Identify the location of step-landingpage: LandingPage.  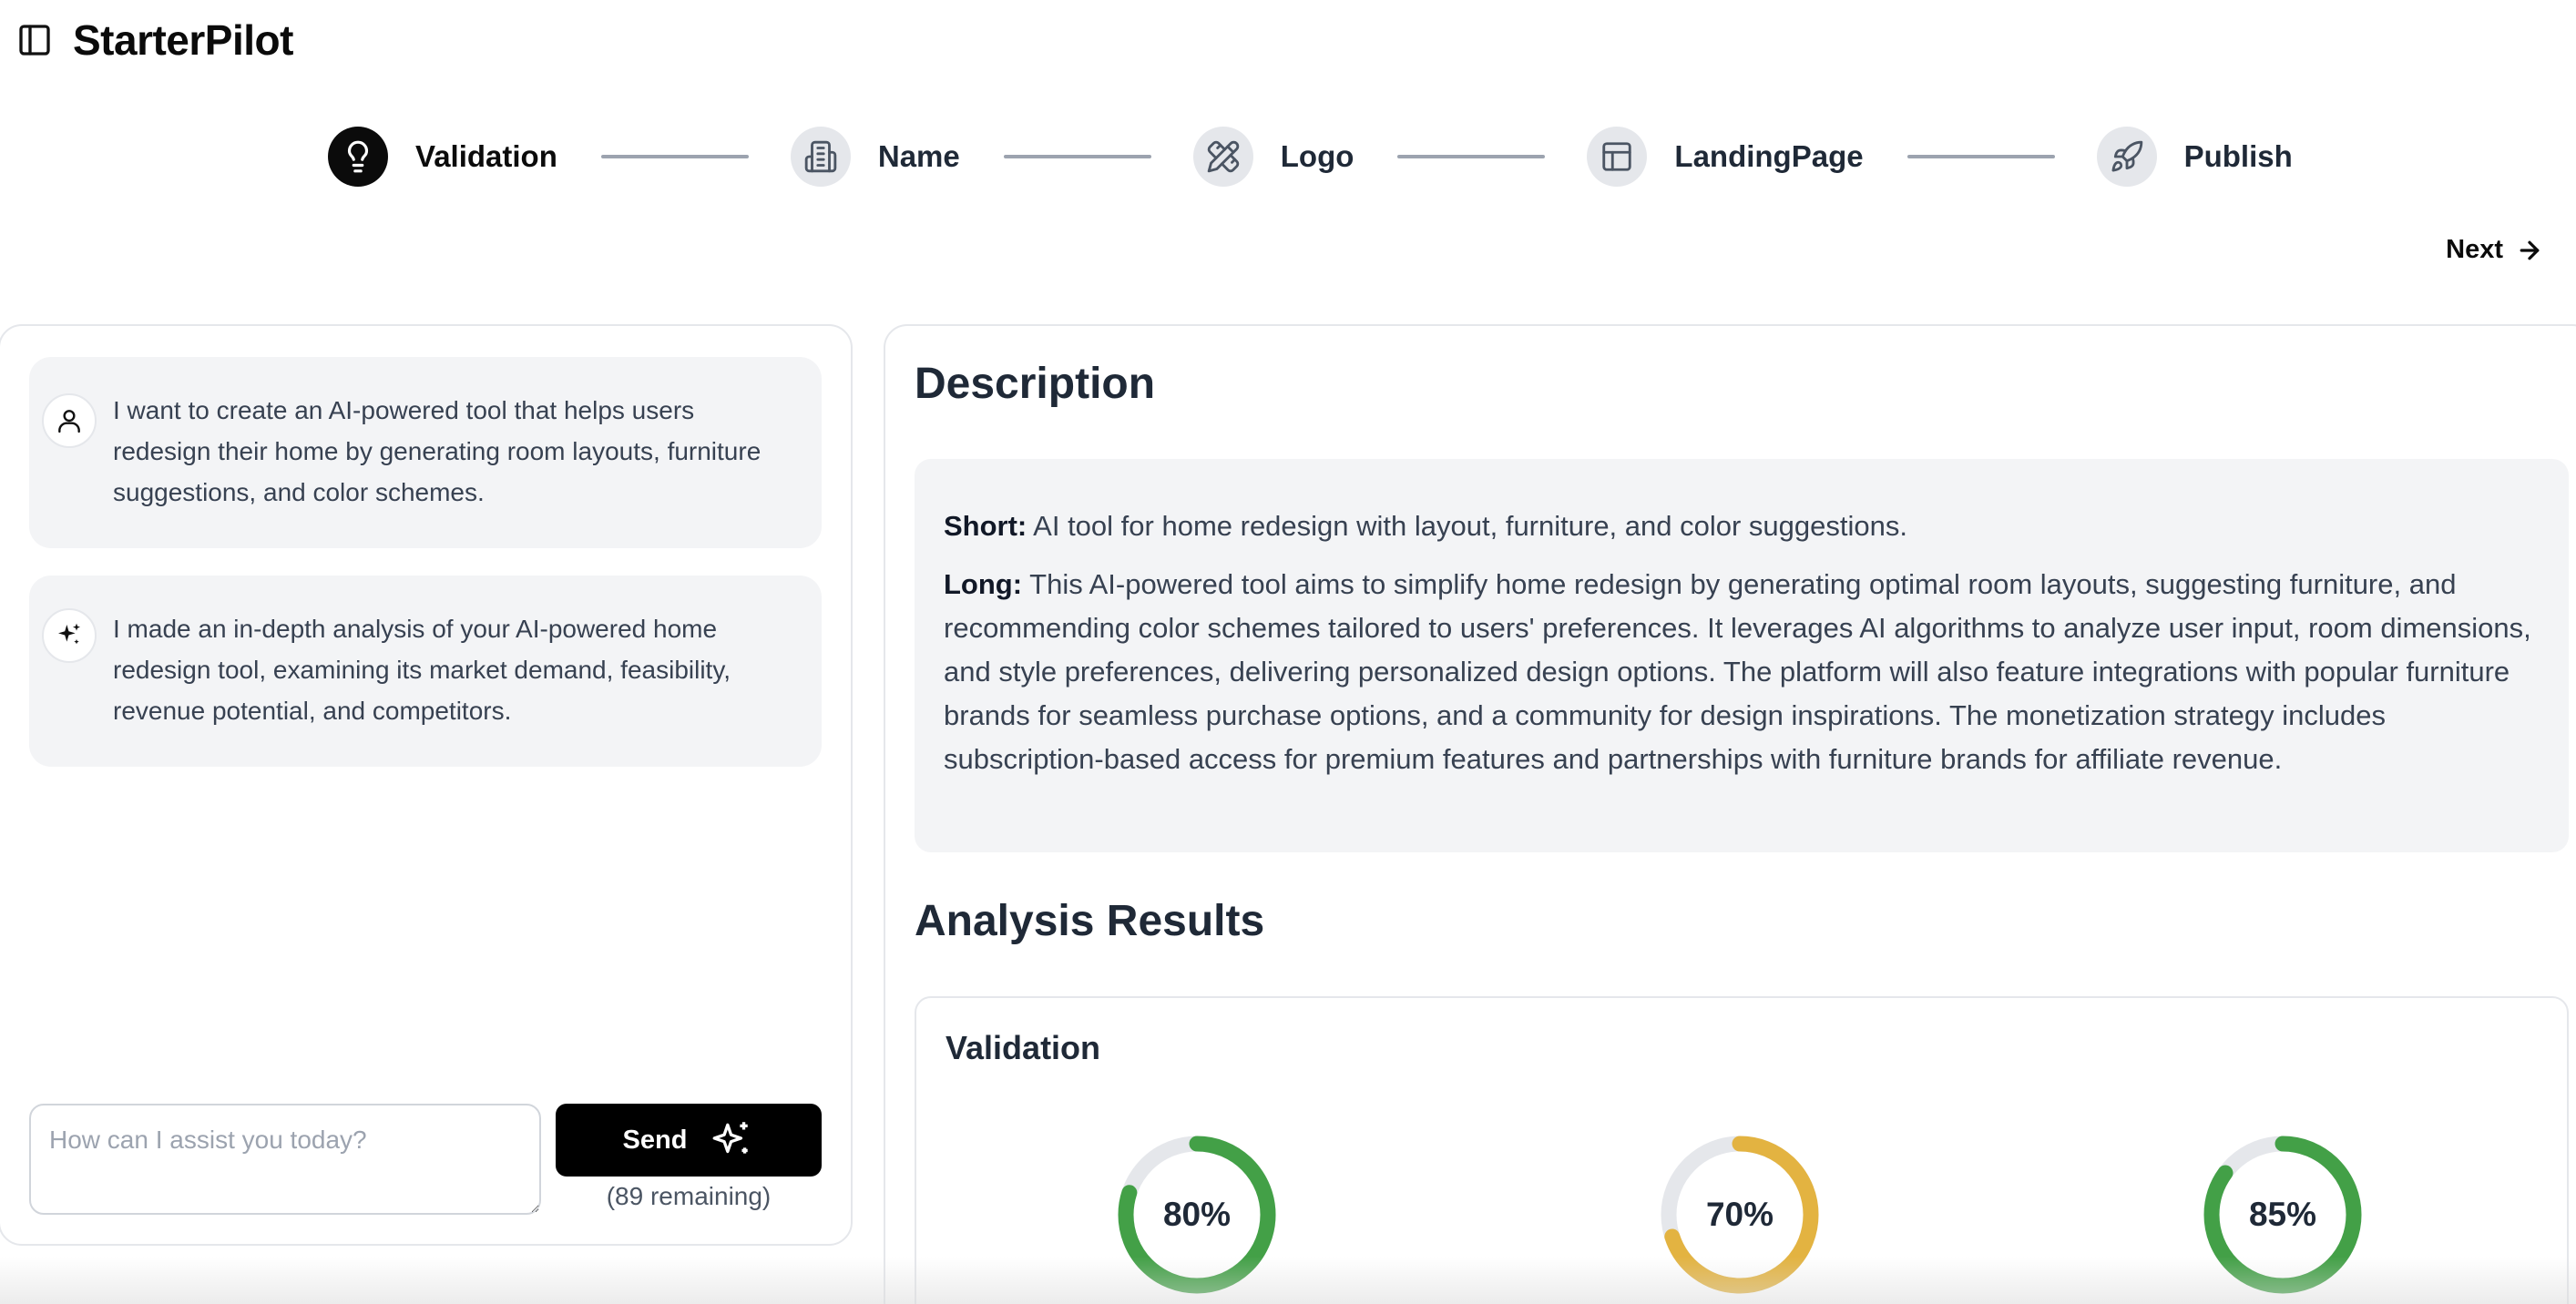
(1725, 157).